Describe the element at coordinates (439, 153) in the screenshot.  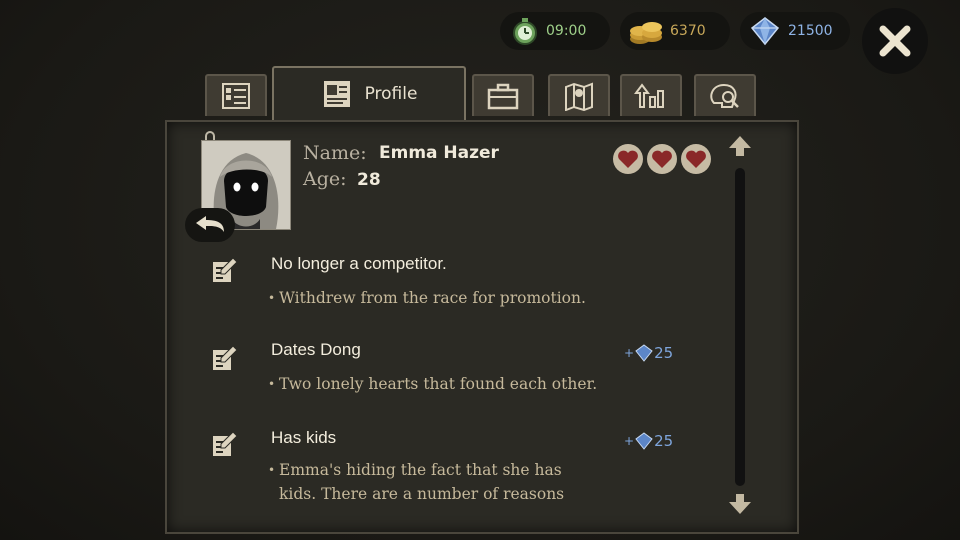
I see `name-value: Emma Hazer` at that location.